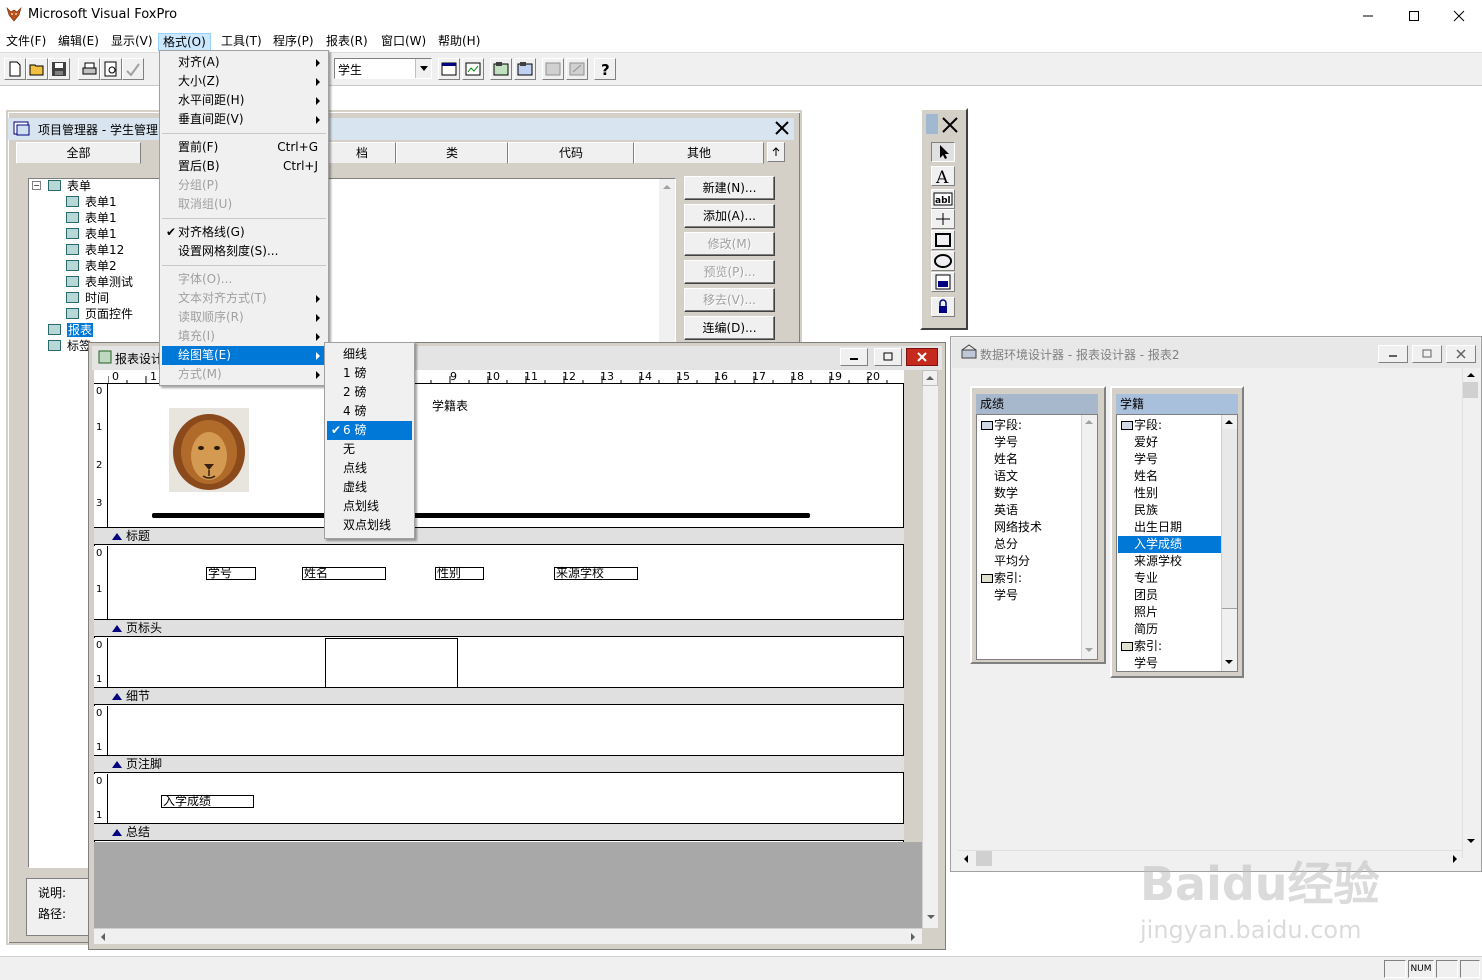 This screenshot has height=980, width=1482. Describe the element at coordinates (369, 430) in the screenshot. I see `pen-6pt: ✔ 6 磅` at that location.